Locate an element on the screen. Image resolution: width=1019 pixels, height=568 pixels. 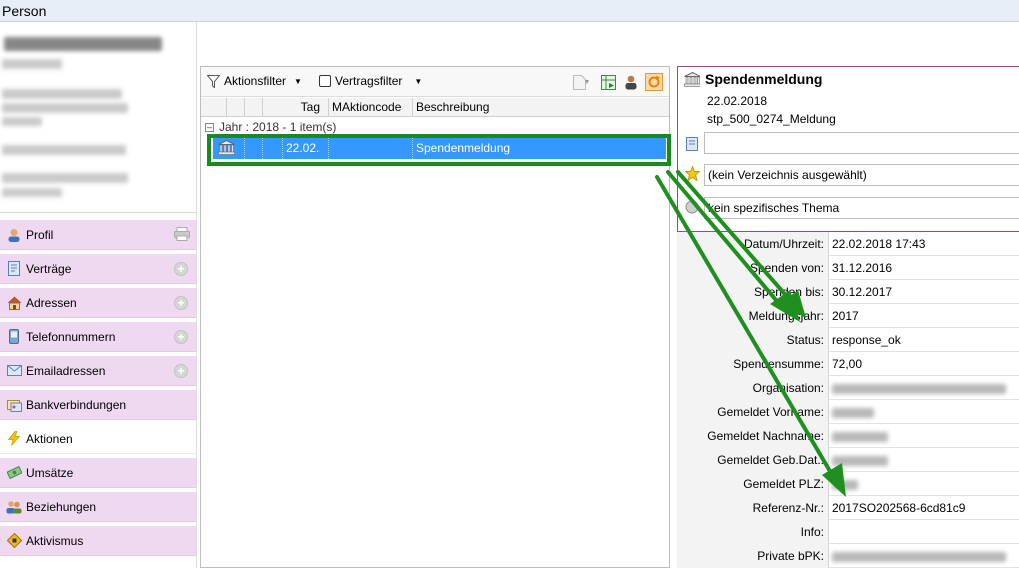
bank-card-icon is located at coordinates (14, 405).